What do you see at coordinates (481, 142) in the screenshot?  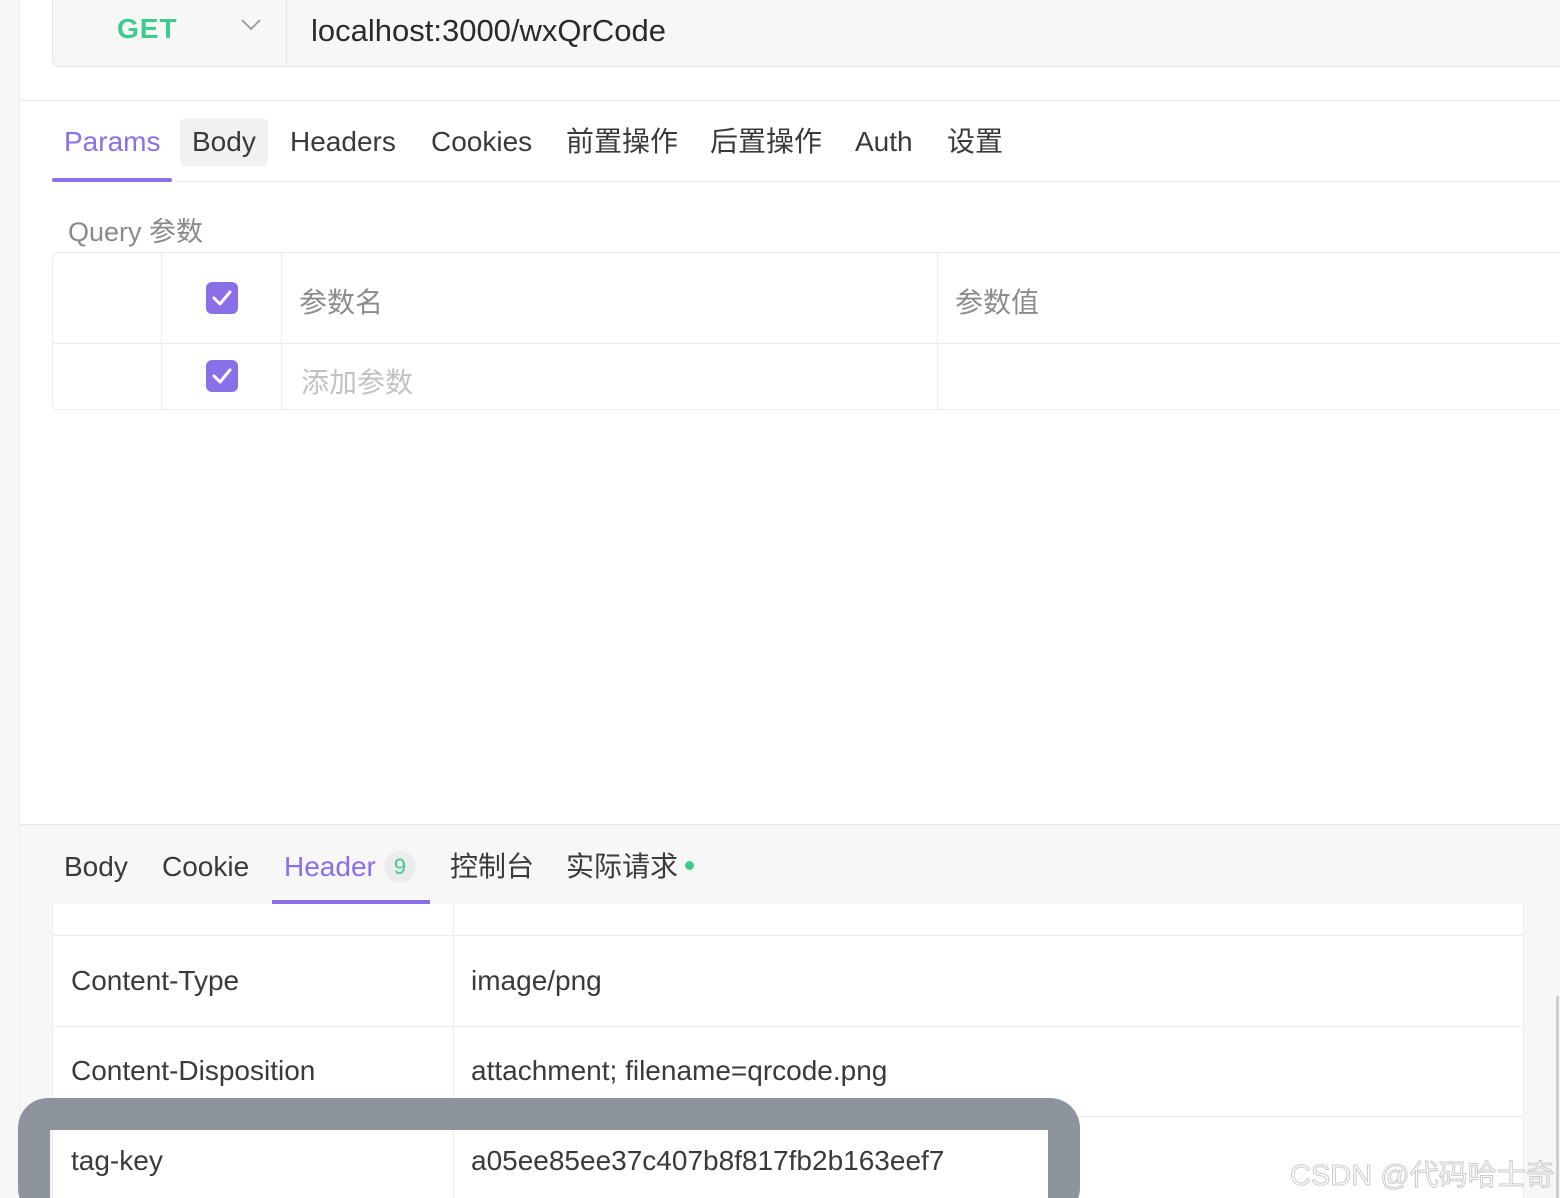 I see `tab-cookies: Cookies` at bounding box center [481, 142].